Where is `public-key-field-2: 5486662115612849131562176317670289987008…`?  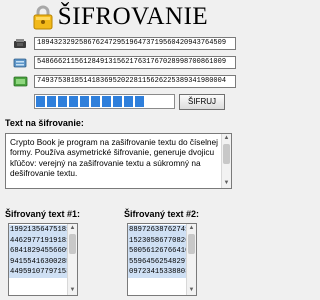 public-key-field-2: 5486662115612849131562176317670289987008… is located at coordinates (135, 62).